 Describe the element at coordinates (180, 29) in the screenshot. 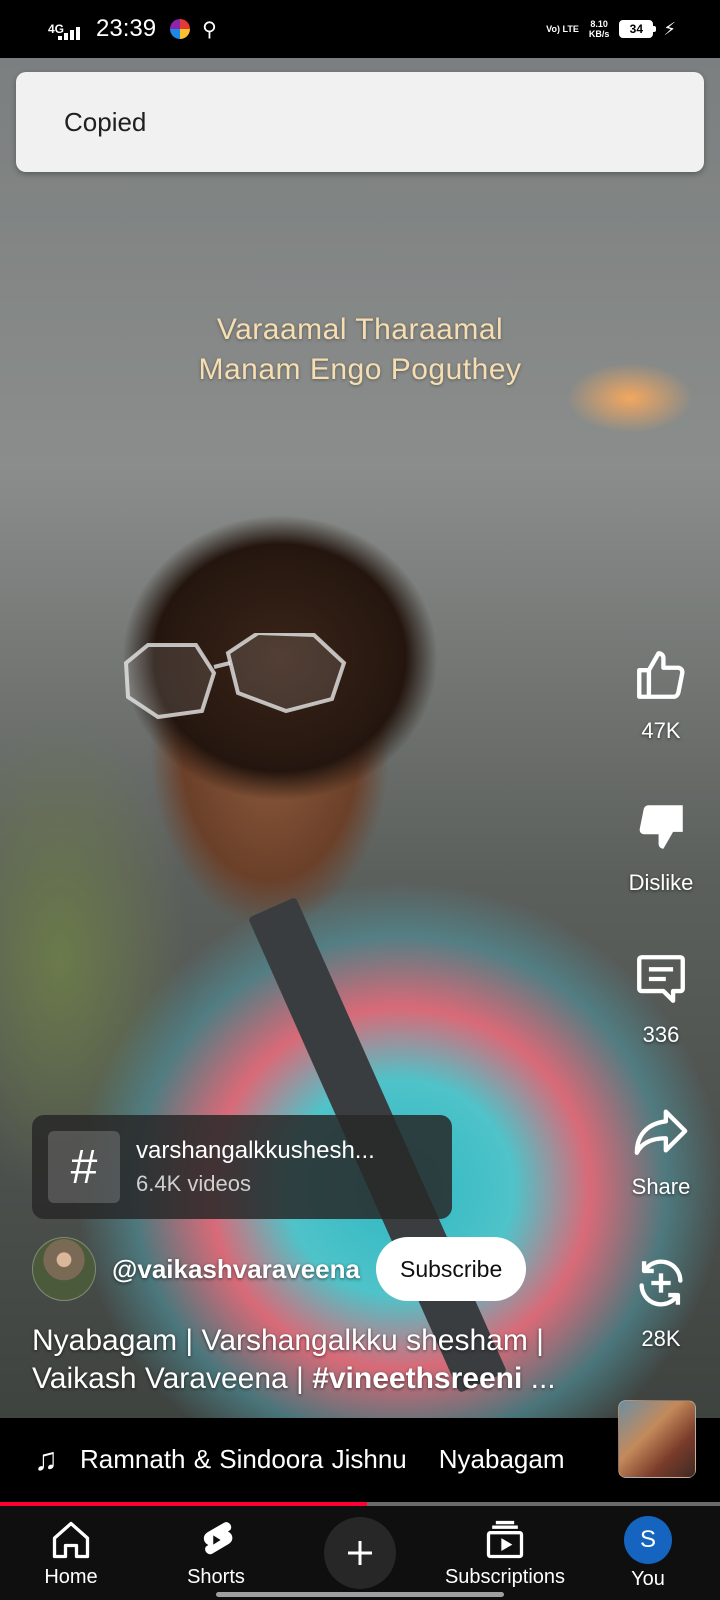

I see `app-notification-icon` at that location.